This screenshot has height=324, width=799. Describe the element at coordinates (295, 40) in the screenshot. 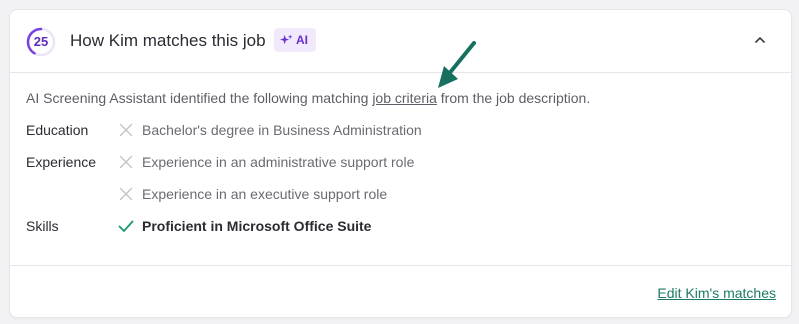

I see `ai-badge: AI` at that location.